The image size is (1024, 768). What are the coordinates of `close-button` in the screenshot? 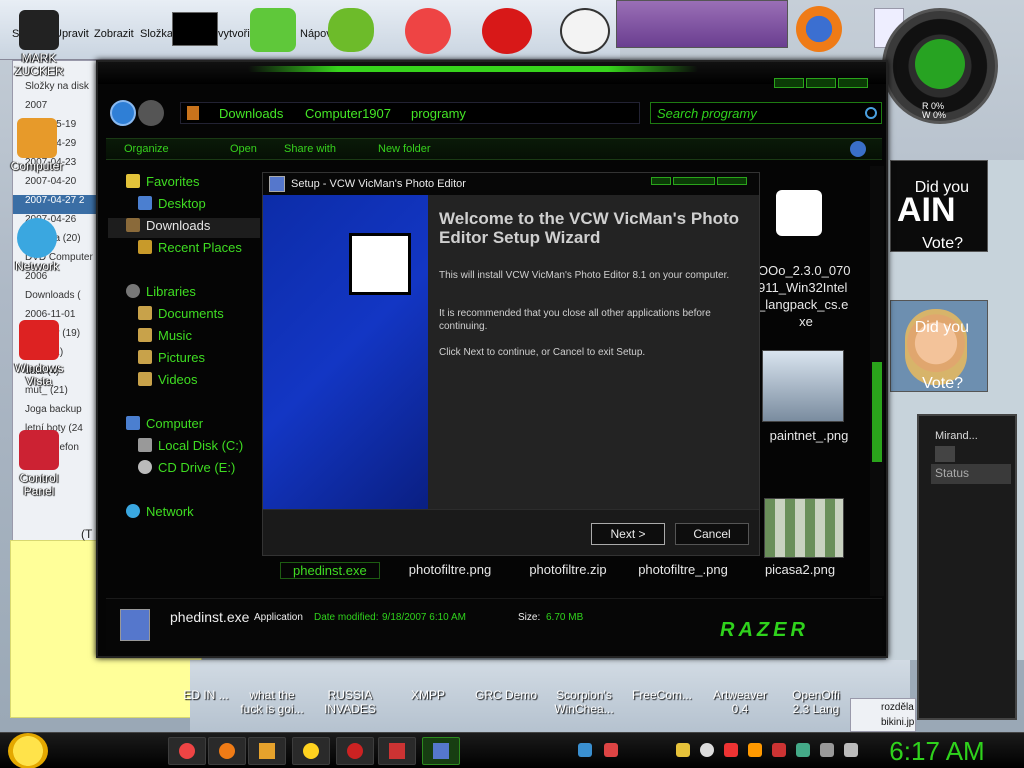 It's located at (853, 83).